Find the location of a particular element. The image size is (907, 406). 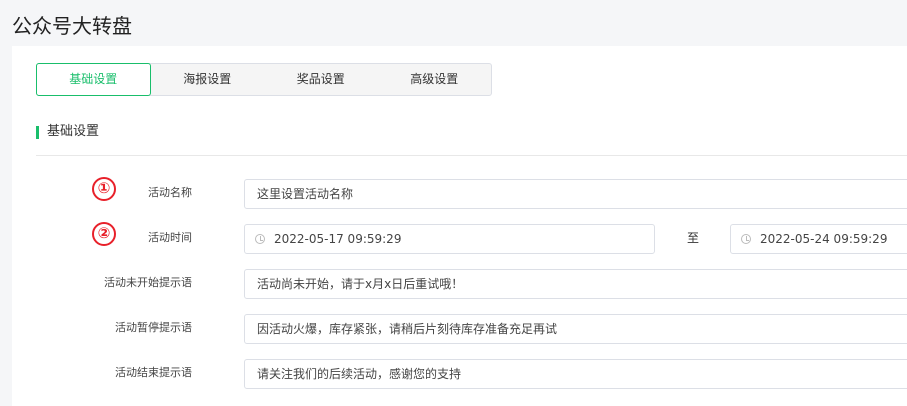

divider is located at coordinates (471, 155).